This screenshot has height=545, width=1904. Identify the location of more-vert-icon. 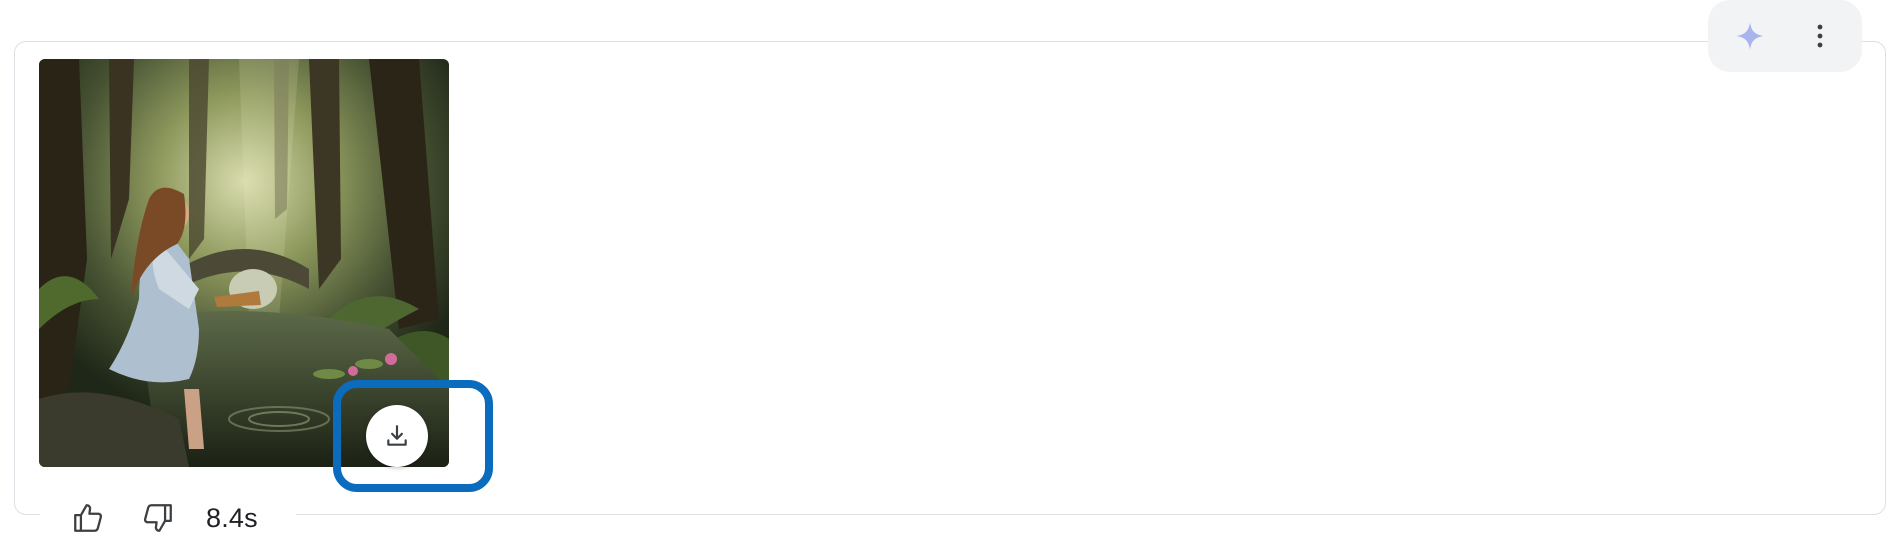
(1820, 36).